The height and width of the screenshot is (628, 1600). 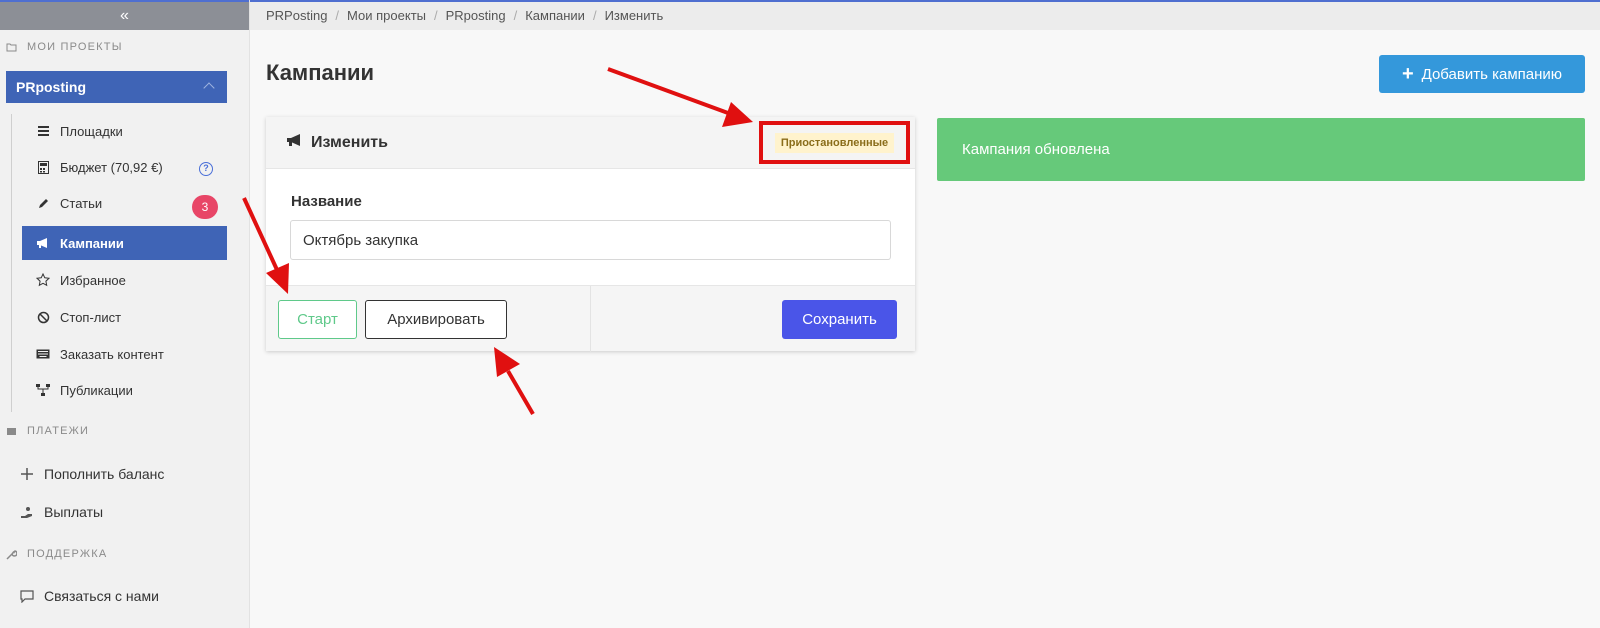 What do you see at coordinates (320, 72) in the screenshot?
I see `page-title: Кампании` at bounding box center [320, 72].